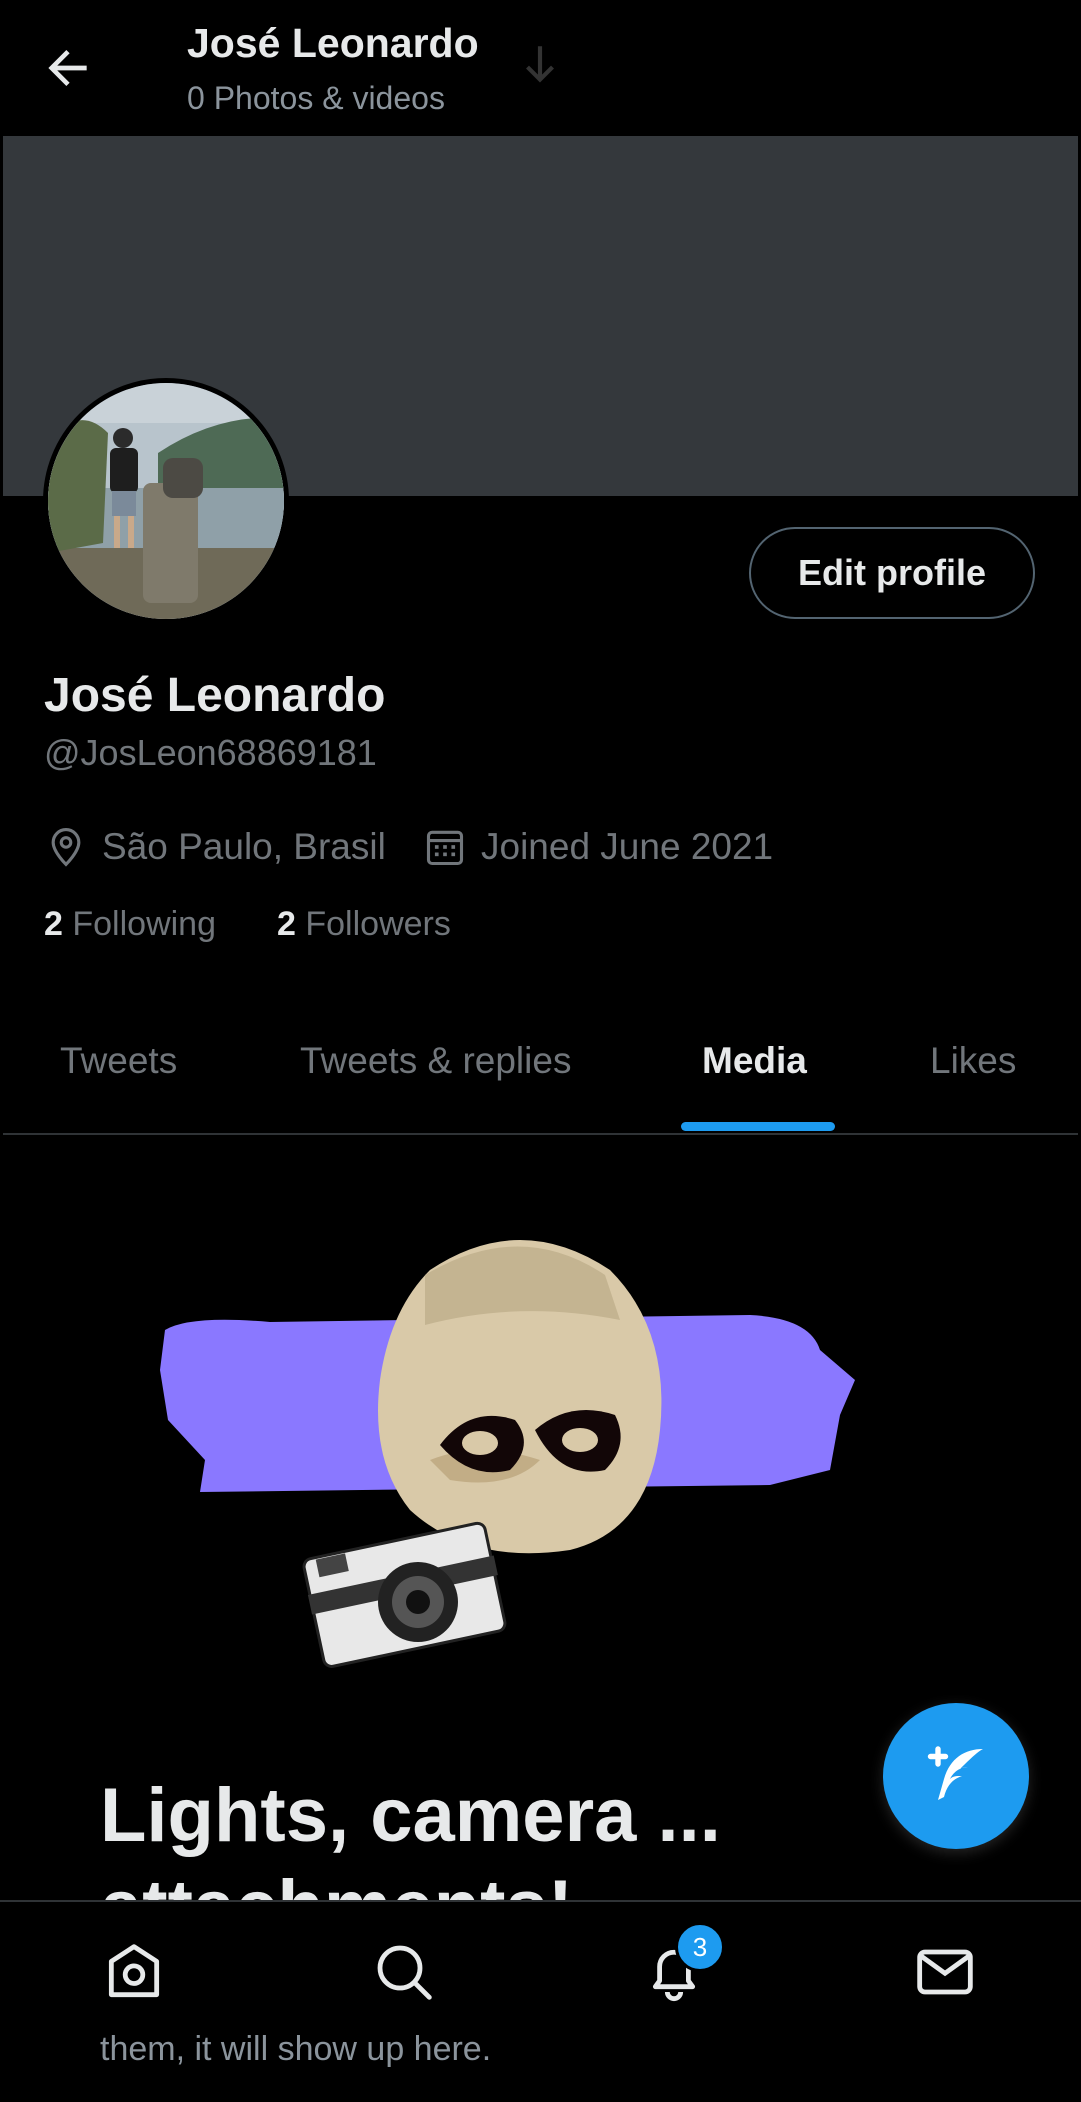 The width and height of the screenshot is (1081, 2102). What do you see at coordinates (134, 1972) in the screenshot?
I see `home-icon` at bounding box center [134, 1972].